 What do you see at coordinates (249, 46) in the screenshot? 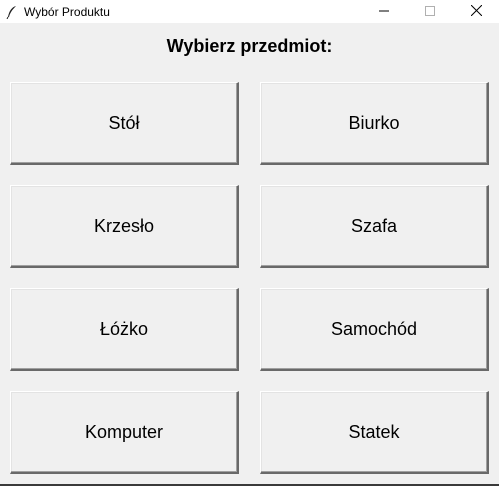
I see `page-heading: Wybierz przedmiot:` at bounding box center [249, 46].